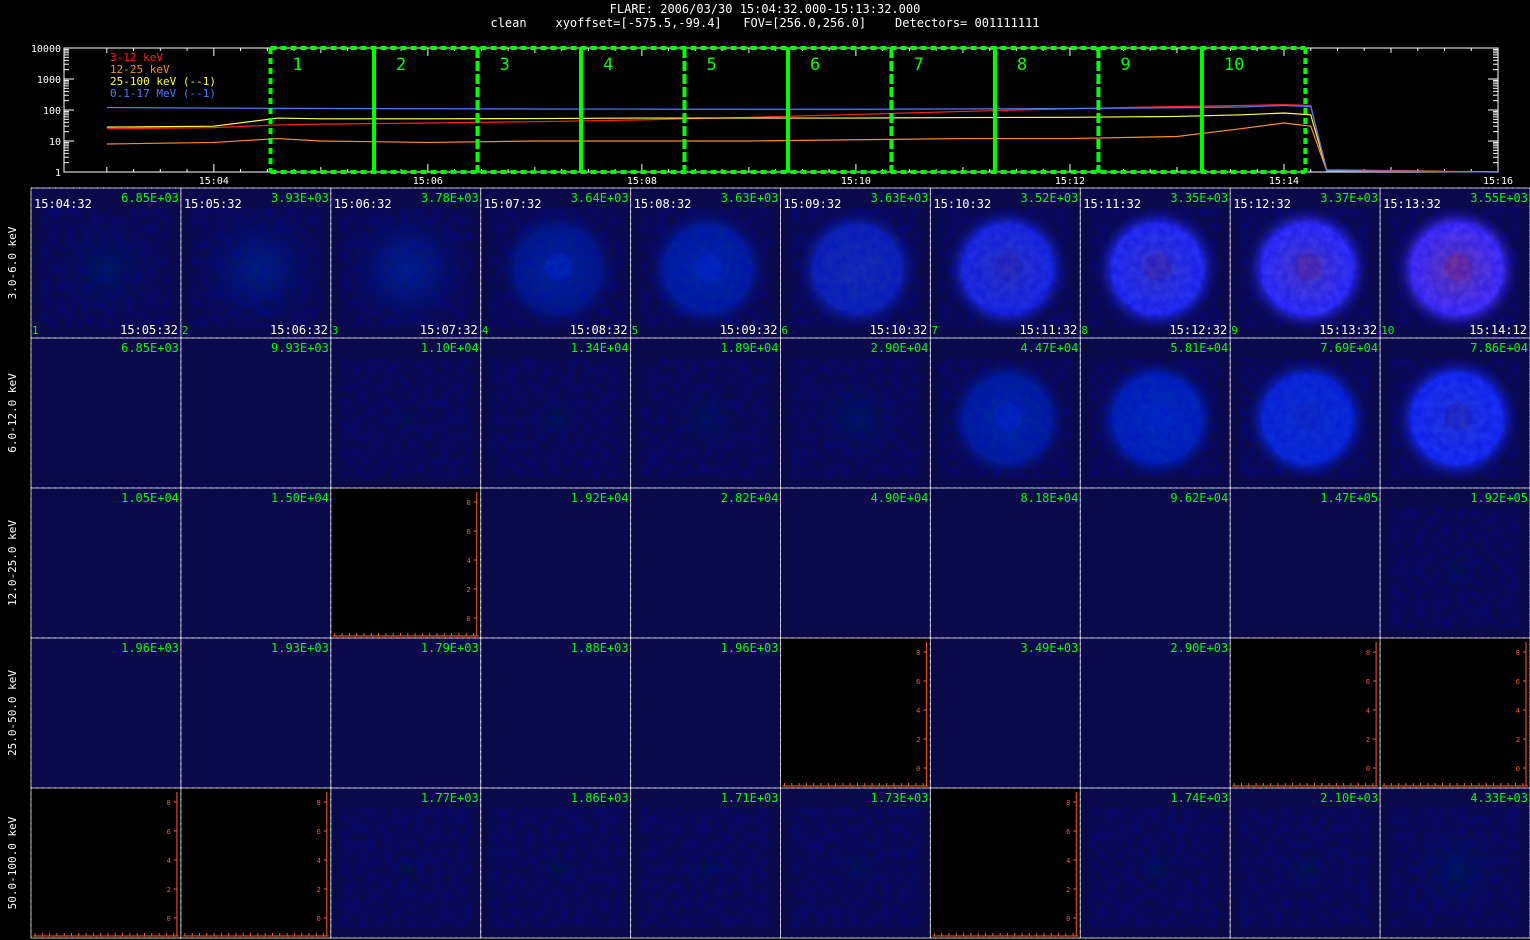  What do you see at coordinates (1199, 198) in the screenshot?
I see `panel-peak-value: 3.35E+03` at bounding box center [1199, 198].